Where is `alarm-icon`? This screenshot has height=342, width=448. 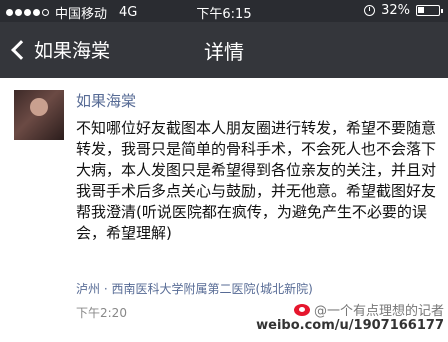
alarm-icon is located at coordinates (370, 10).